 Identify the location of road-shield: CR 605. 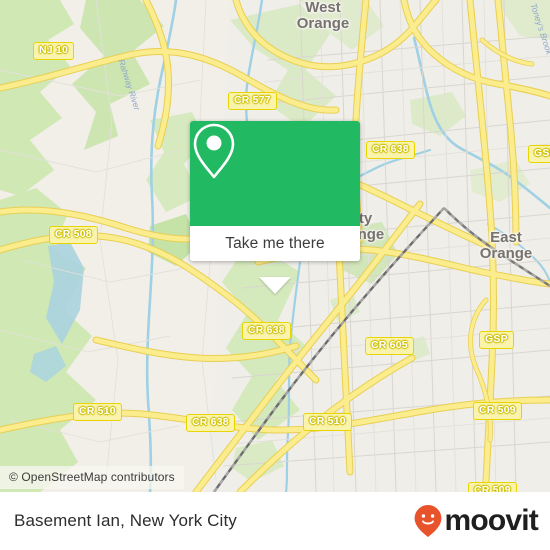
(389, 346).